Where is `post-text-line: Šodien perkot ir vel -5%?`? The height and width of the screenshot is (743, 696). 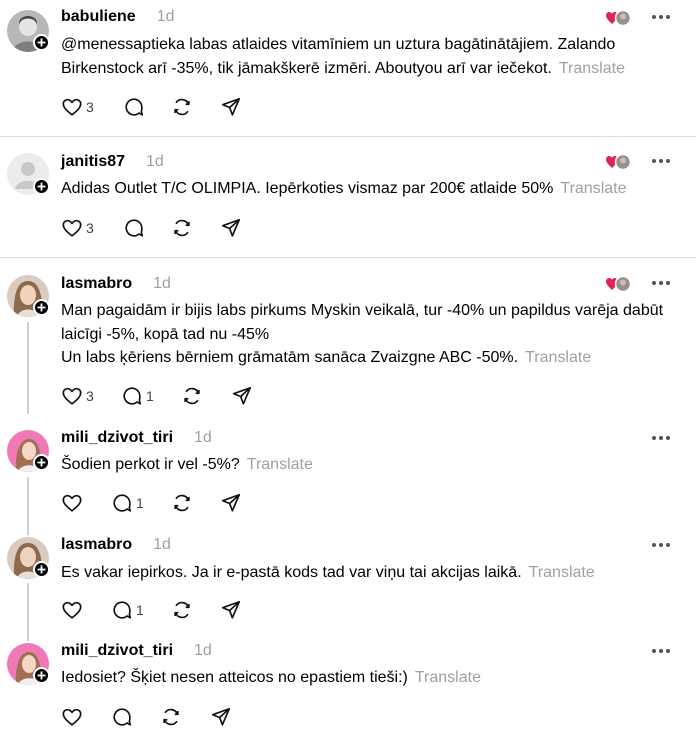
post-text-line: Šodien perkot ir vel -5%? is located at coordinates (150, 464).